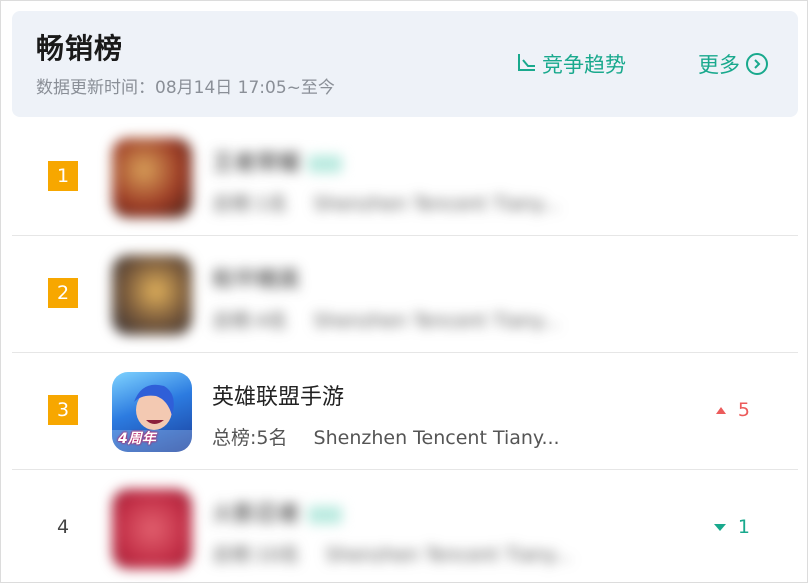 This screenshot has width=808, height=583. I want to click on rank-badge: 3, so click(63, 410).